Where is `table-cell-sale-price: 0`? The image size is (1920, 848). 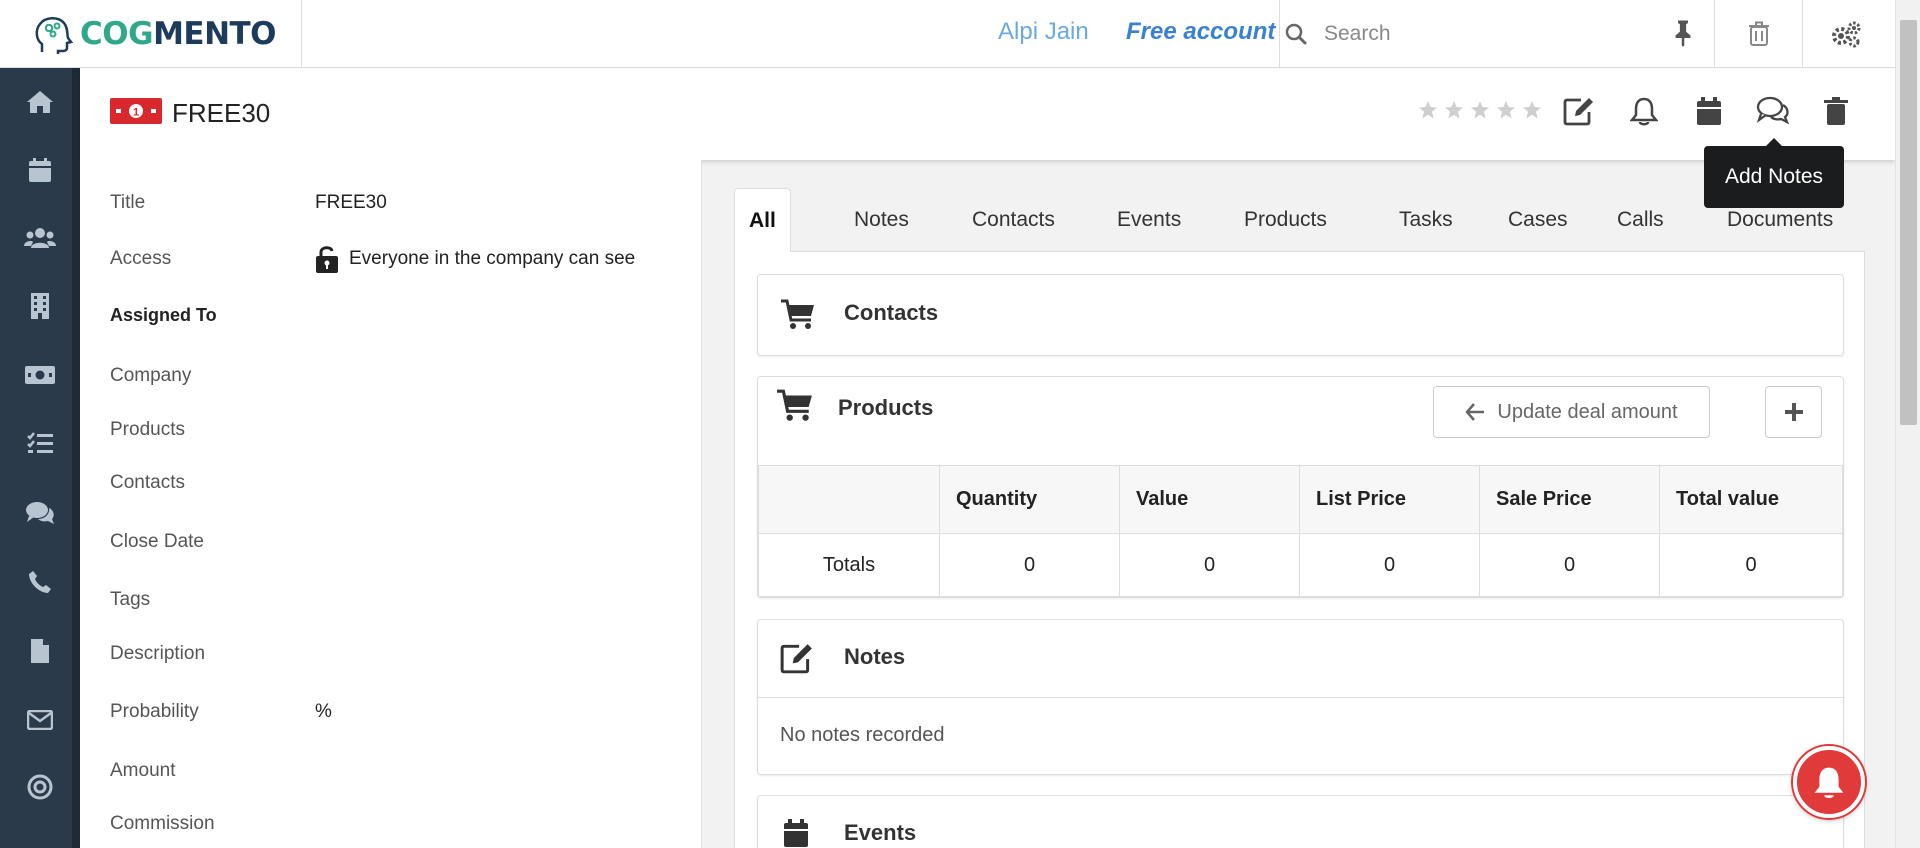 table-cell-sale-price: 0 is located at coordinates (1569, 565).